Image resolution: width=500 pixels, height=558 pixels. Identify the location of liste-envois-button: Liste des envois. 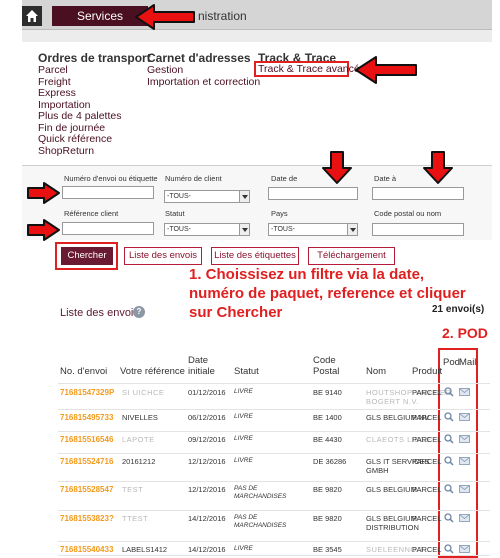
(163, 256).